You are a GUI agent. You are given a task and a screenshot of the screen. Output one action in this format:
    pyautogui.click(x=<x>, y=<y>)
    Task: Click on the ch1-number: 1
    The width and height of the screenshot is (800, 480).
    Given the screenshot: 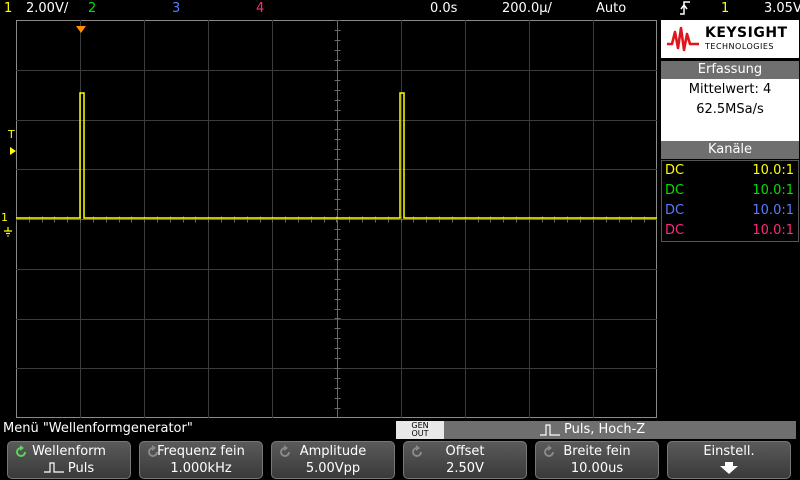 What is the action you would take?
    pyautogui.click(x=8, y=8)
    